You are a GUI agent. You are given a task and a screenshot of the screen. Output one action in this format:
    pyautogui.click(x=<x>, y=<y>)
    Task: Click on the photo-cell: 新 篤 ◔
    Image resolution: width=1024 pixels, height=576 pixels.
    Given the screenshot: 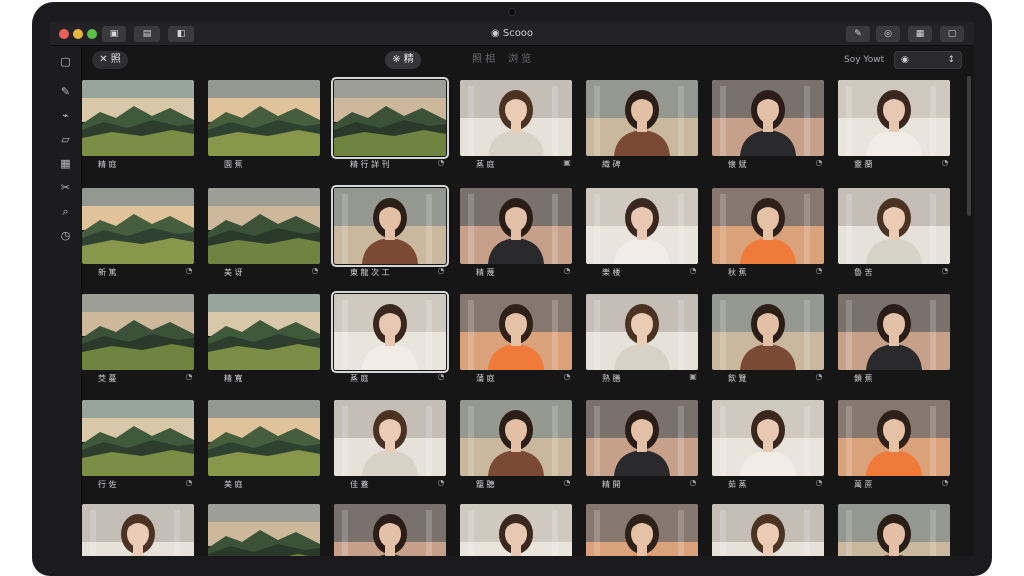 What is the action you would take?
    pyautogui.click(x=139, y=235)
    